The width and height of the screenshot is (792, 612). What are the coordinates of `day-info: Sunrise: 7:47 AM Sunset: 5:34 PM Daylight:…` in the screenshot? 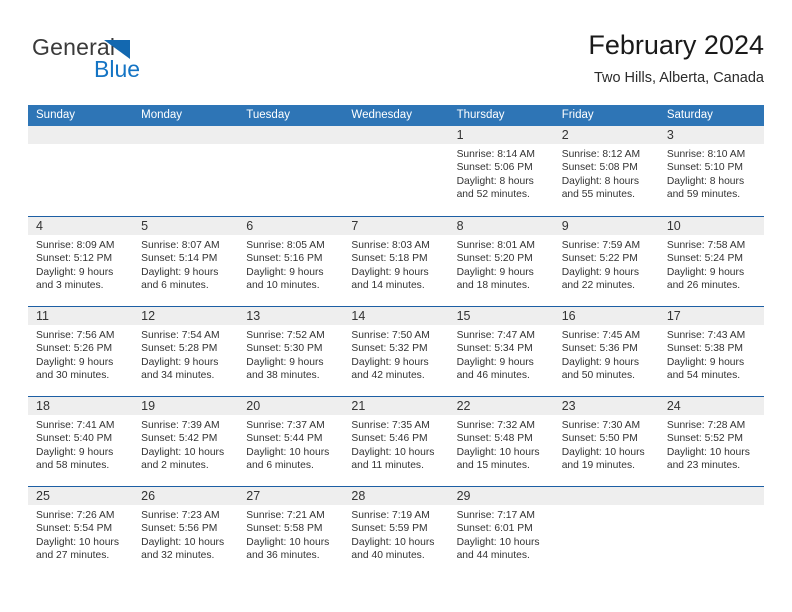 It's located at (501, 354).